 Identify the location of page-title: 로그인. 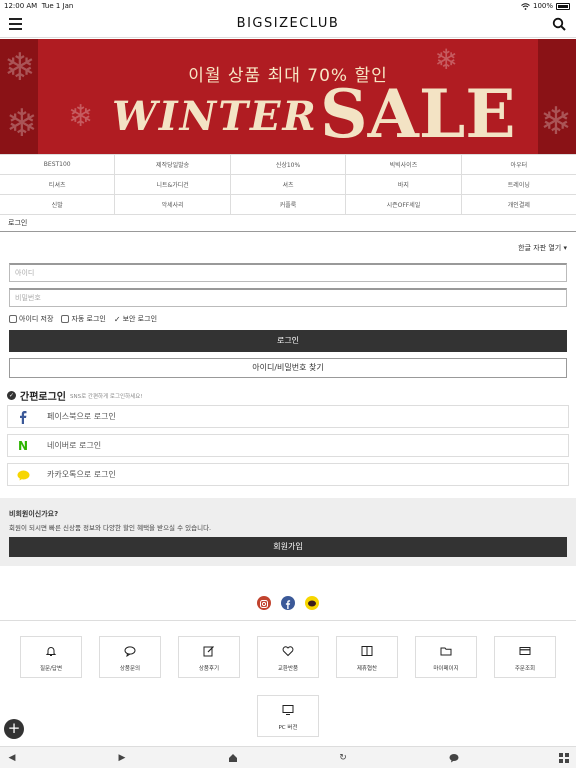
(18, 223).